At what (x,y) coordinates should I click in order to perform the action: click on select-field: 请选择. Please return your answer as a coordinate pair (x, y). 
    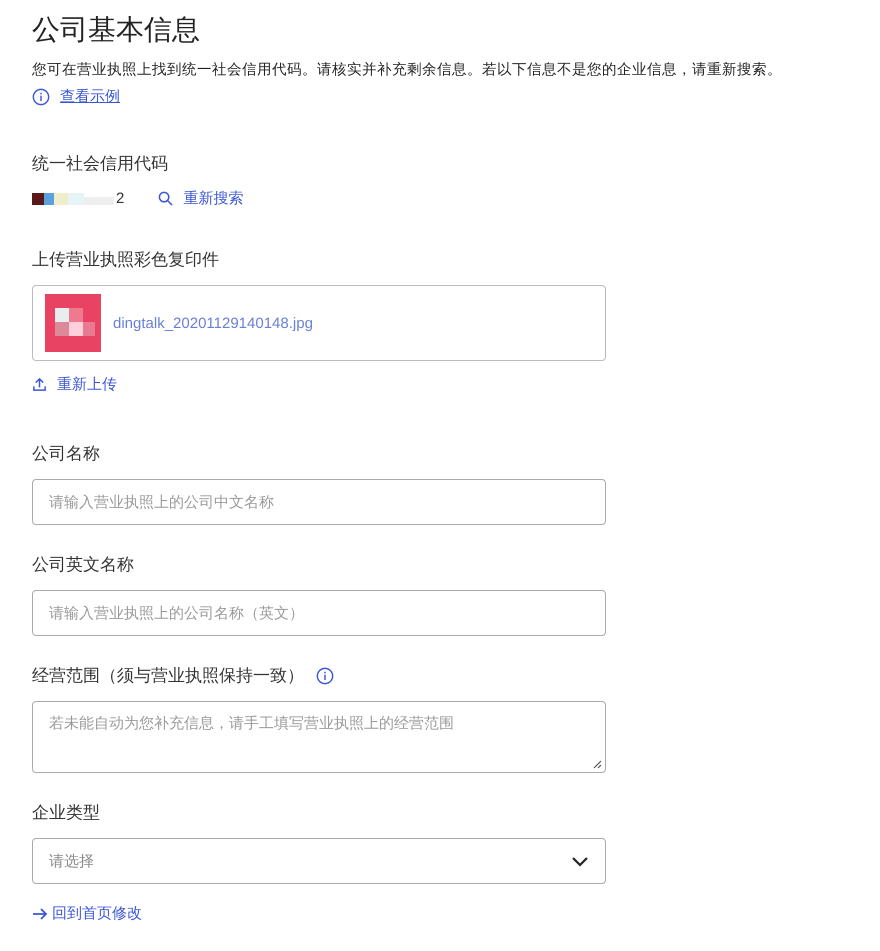
    Looking at the image, I should click on (319, 861).